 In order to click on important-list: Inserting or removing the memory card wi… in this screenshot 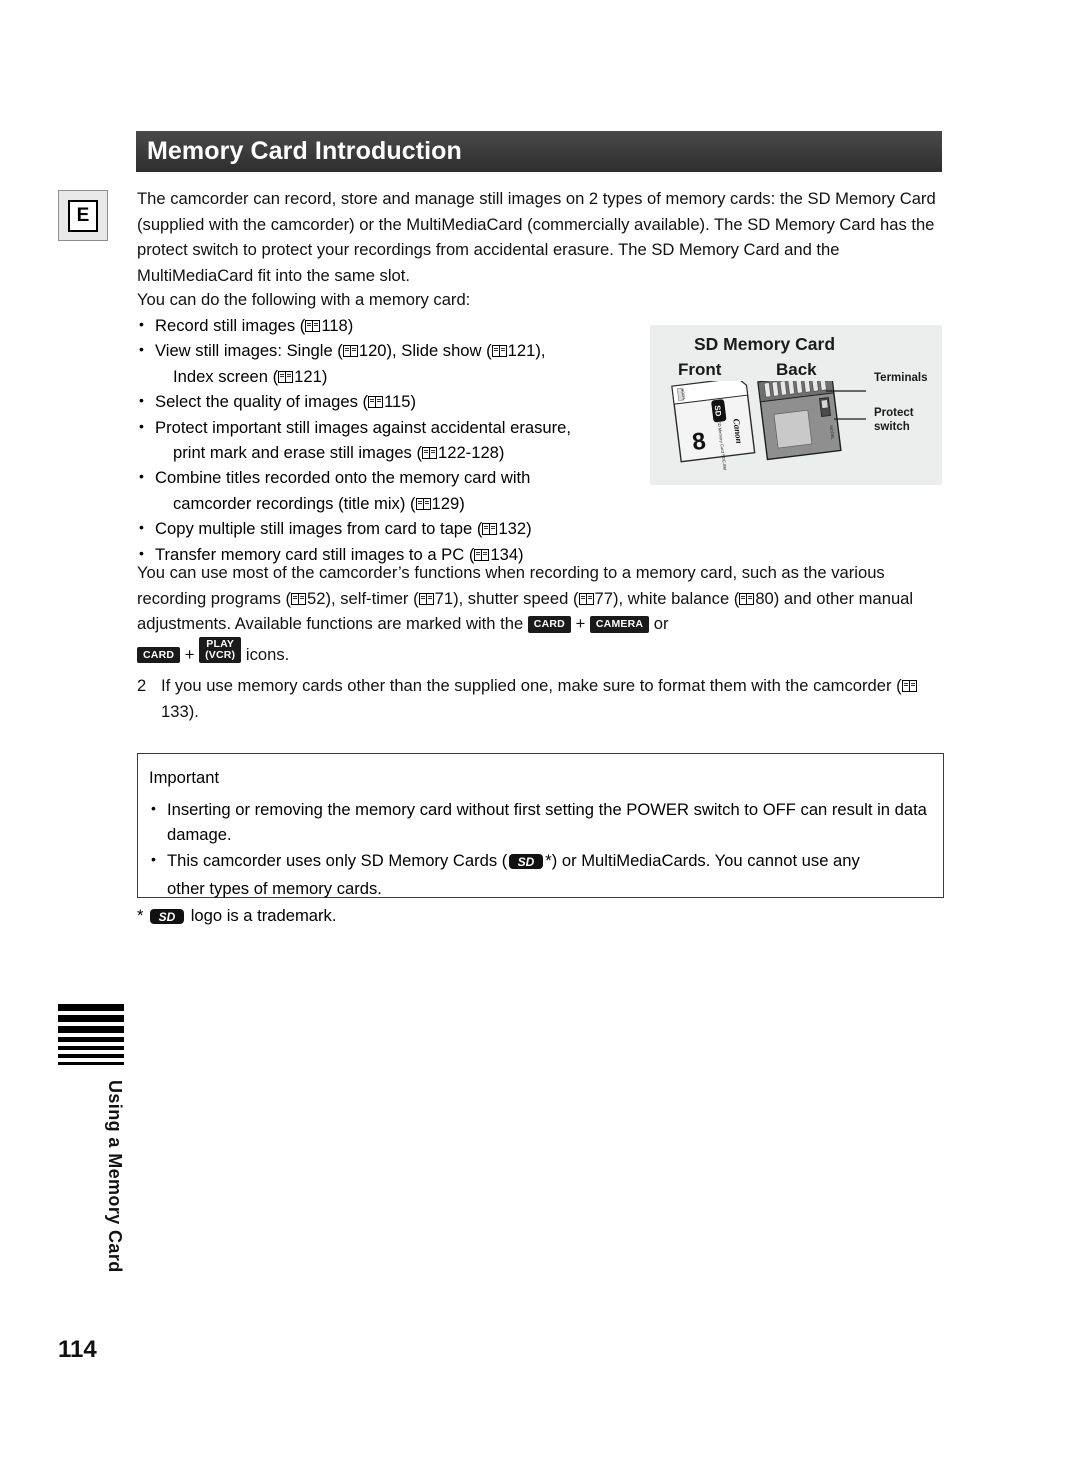, I will do `click(541, 849)`.